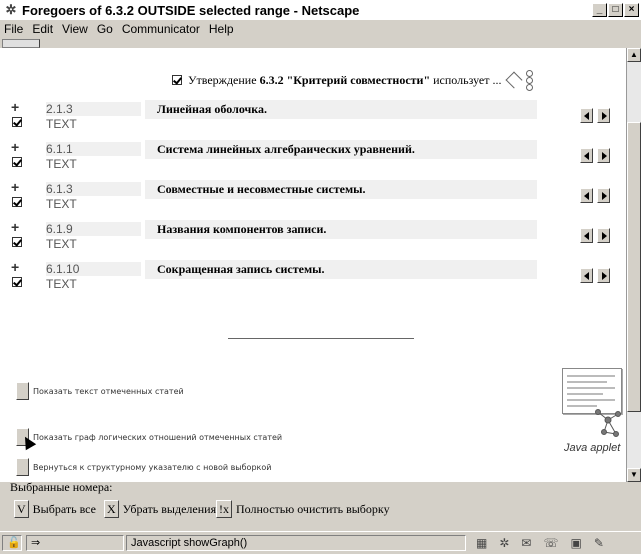  I want to click on vertical-scrollbar: ▲ ▼, so click(633, 265).